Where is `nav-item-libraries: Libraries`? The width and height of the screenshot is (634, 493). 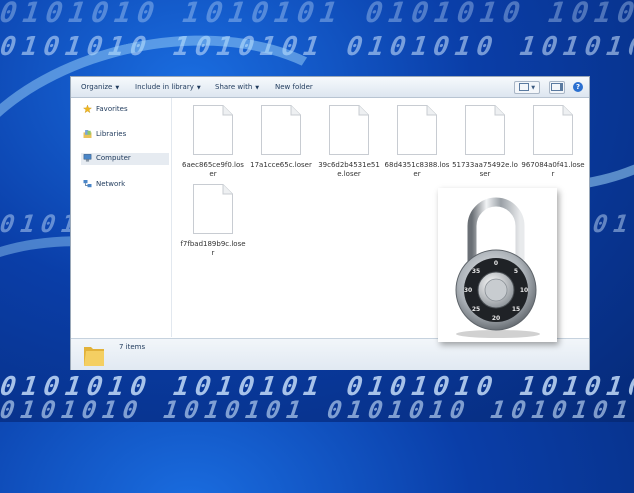
nav-item-libraries: Libraries is located at coordinates (126, 135).